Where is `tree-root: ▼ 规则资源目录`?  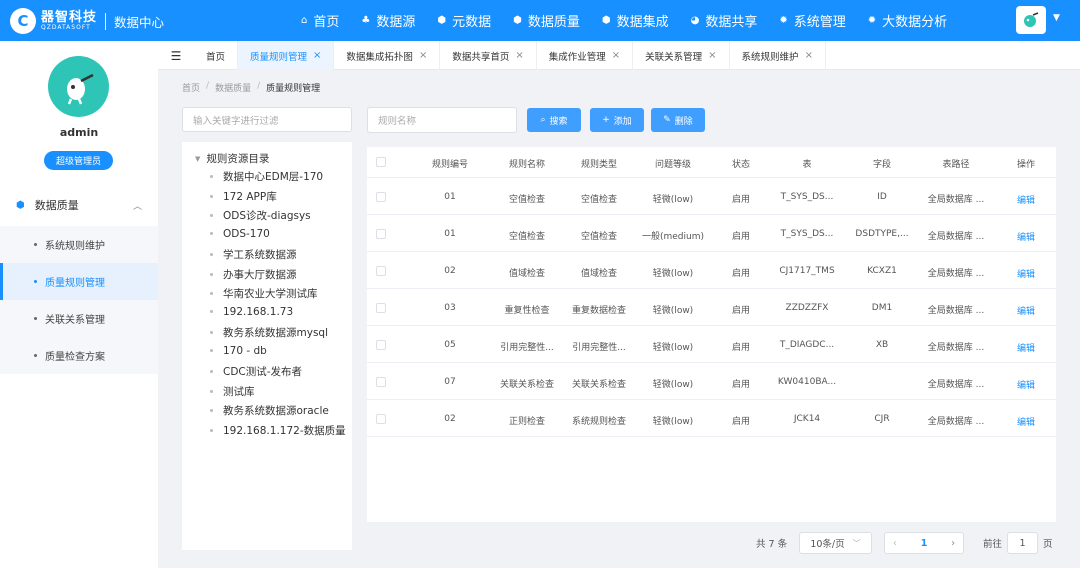
tree-root: ▼ 规则资源目录 is located at coordinates (232, 158).